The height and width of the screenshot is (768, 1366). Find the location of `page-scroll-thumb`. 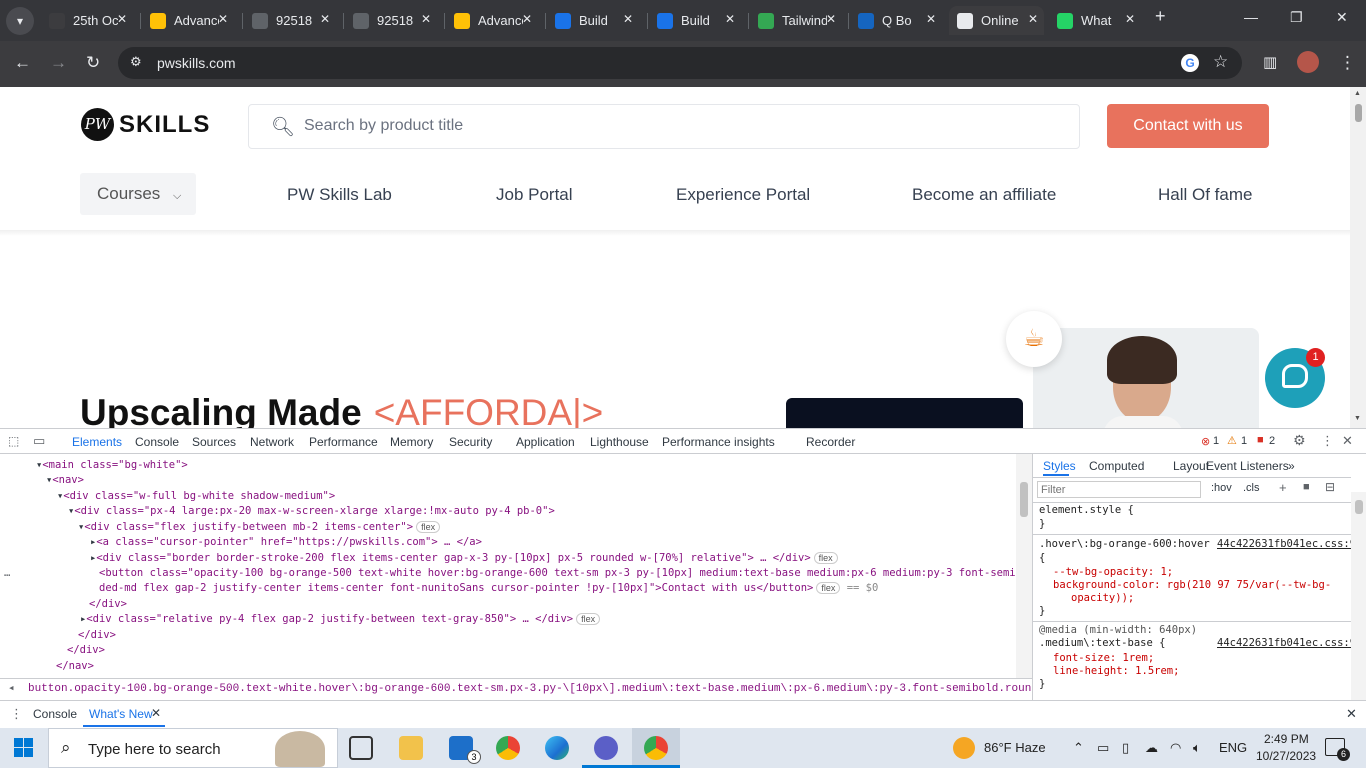

page-scroll-thumb is located at coordinates (1358, 113).